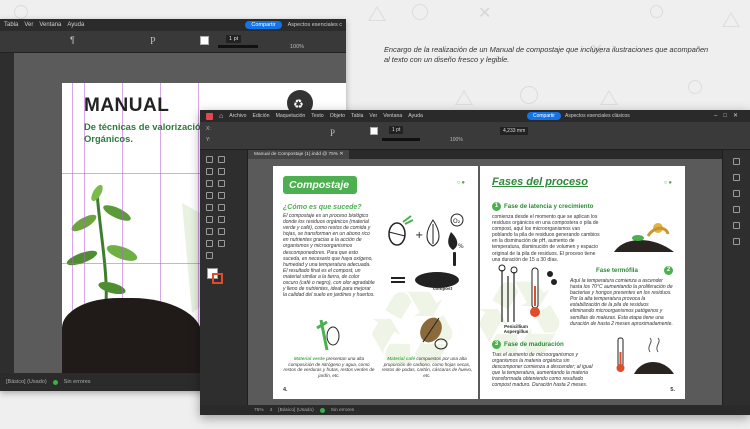  What do you see at coordinates (237, 116) in the screenshot?
I see `menu-item-archivo: Archivo` at bounding box center [237, 116].